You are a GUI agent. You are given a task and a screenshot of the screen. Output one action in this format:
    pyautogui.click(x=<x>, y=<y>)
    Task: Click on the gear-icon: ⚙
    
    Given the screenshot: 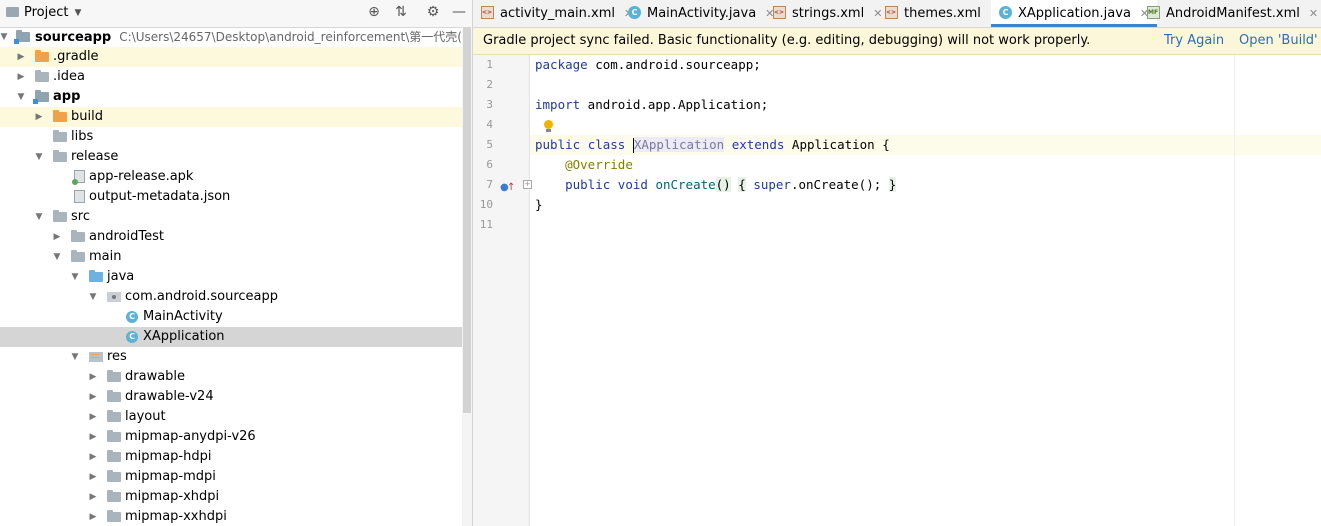 What is the action you would take?
    pyautogui.click(x=433, y=12)
    